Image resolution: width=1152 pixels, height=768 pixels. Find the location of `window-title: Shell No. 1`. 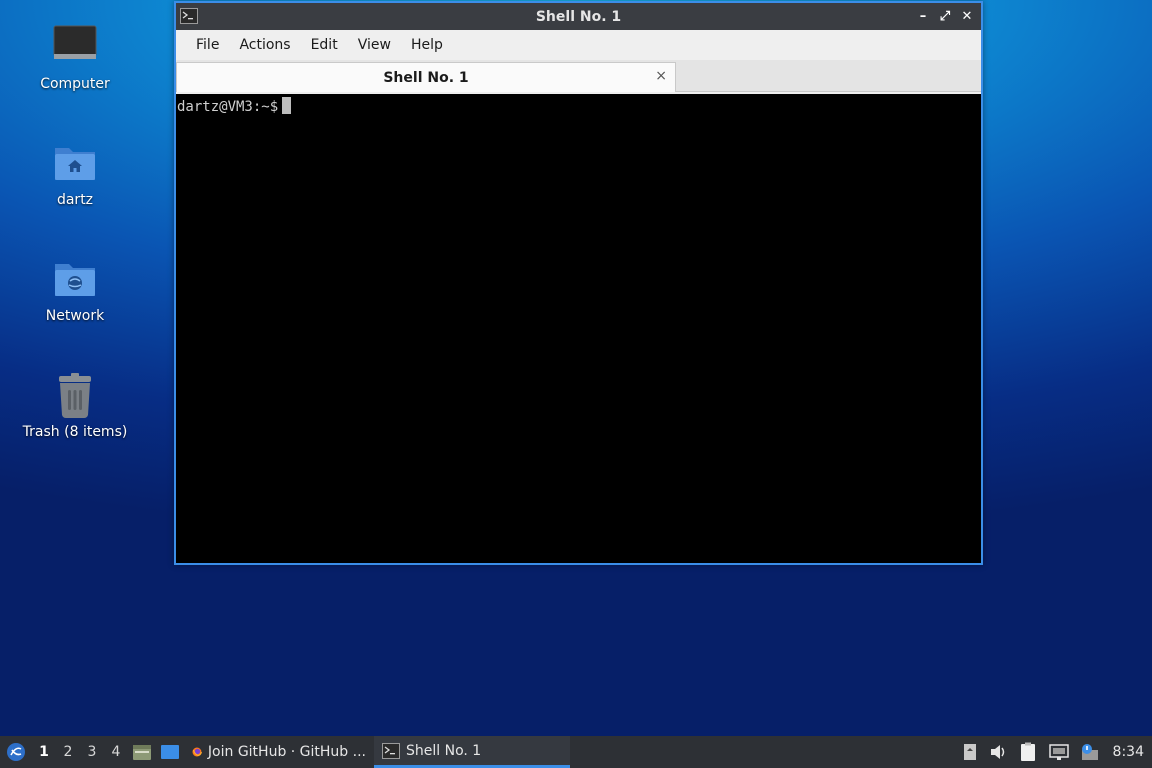

window-title: Shell No. 1 is located at coordinates (578, 16).